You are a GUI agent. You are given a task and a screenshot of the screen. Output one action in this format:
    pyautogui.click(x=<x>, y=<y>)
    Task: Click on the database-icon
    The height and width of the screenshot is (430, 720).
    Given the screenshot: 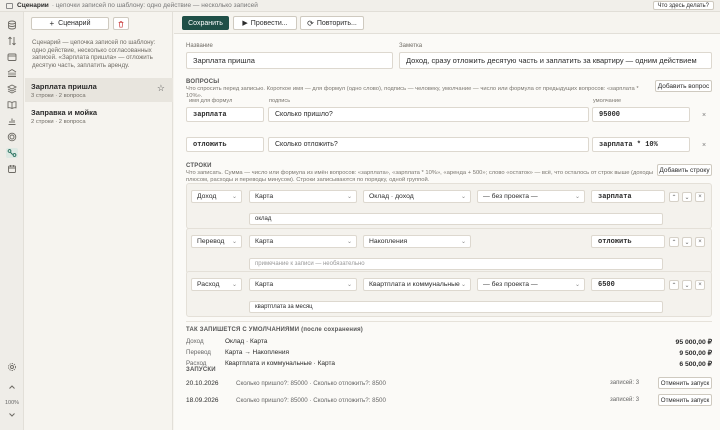 What is the action you would take?
    pyautogui.click(x=12, y=25)
    